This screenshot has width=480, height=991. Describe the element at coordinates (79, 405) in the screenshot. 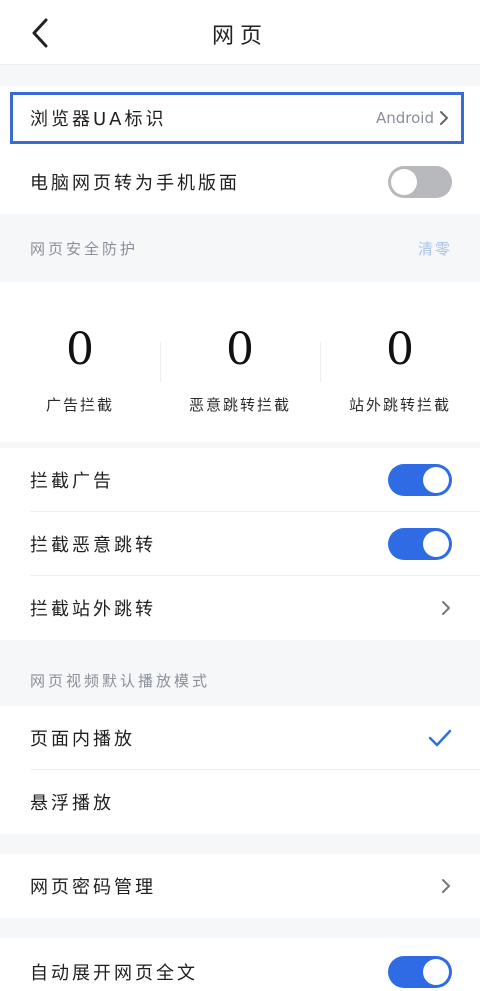

I see `stat-ads-label: 广告拦截` at that location.